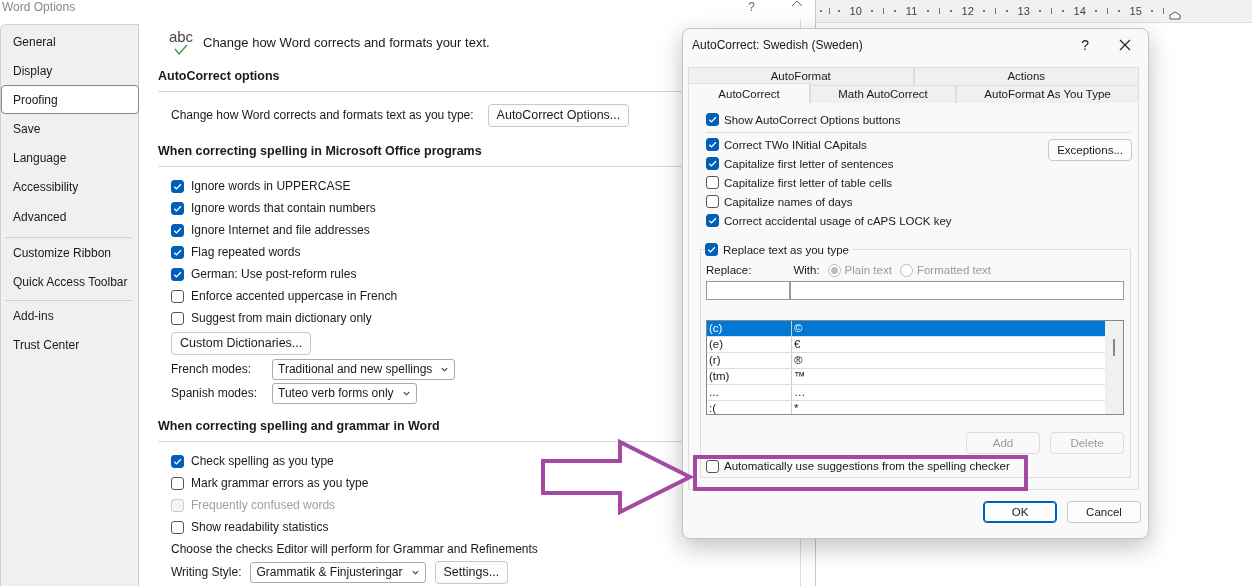  What do you see at coordinates (354, 549) in the screenshot?
I see `option-label: Choose the checks Editor will perform for Grammar and Refinements` at bounding box center [354, 549].